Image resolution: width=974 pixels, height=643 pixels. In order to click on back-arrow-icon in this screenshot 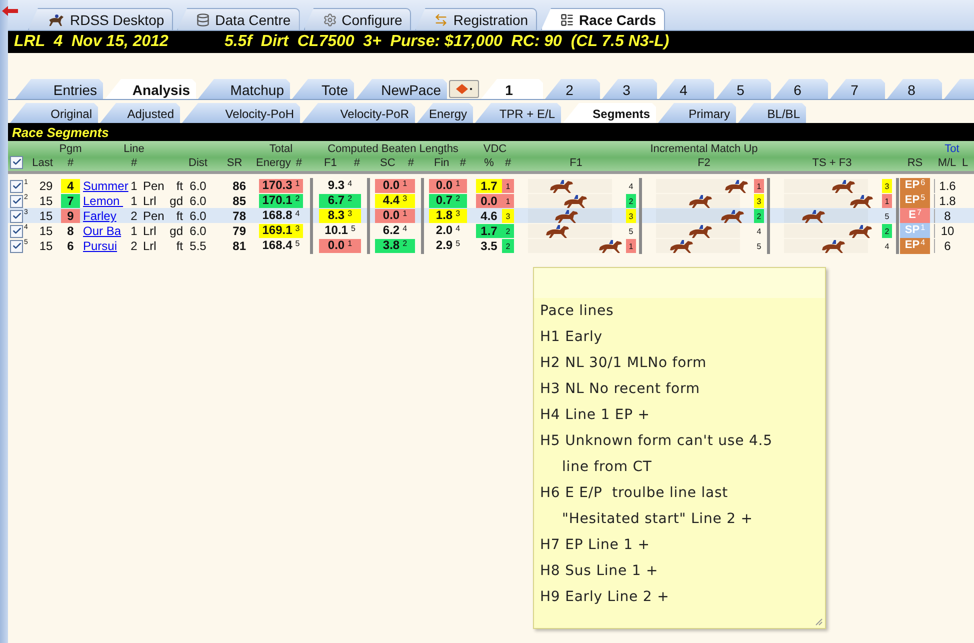, I will do `click(10, 11)`.